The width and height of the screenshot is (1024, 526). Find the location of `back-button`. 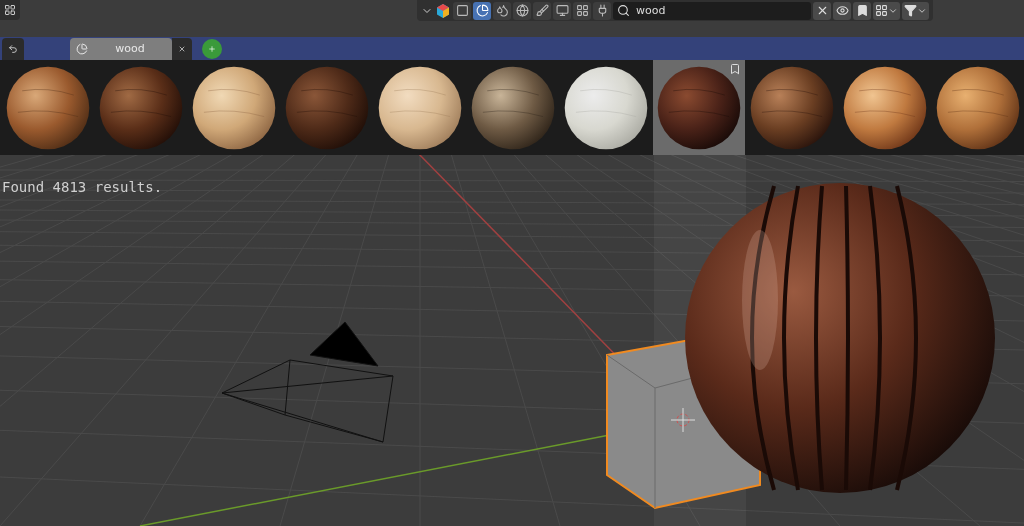

back-button is located at coordinates (13, 48).